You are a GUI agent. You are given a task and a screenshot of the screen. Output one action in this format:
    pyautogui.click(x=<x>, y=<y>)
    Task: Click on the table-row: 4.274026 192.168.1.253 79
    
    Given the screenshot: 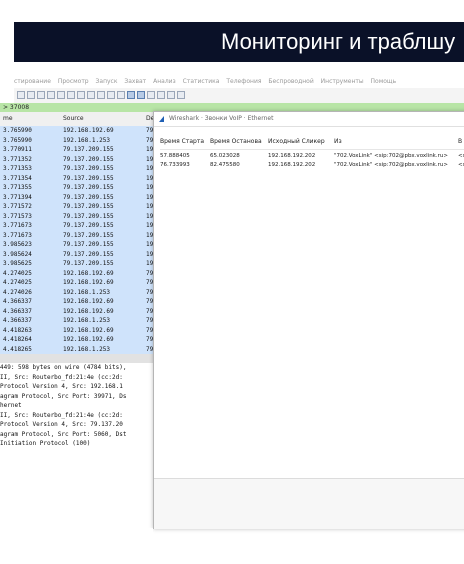 What is the action you would take?
    pyautogui.click(x=80, y=293)
    